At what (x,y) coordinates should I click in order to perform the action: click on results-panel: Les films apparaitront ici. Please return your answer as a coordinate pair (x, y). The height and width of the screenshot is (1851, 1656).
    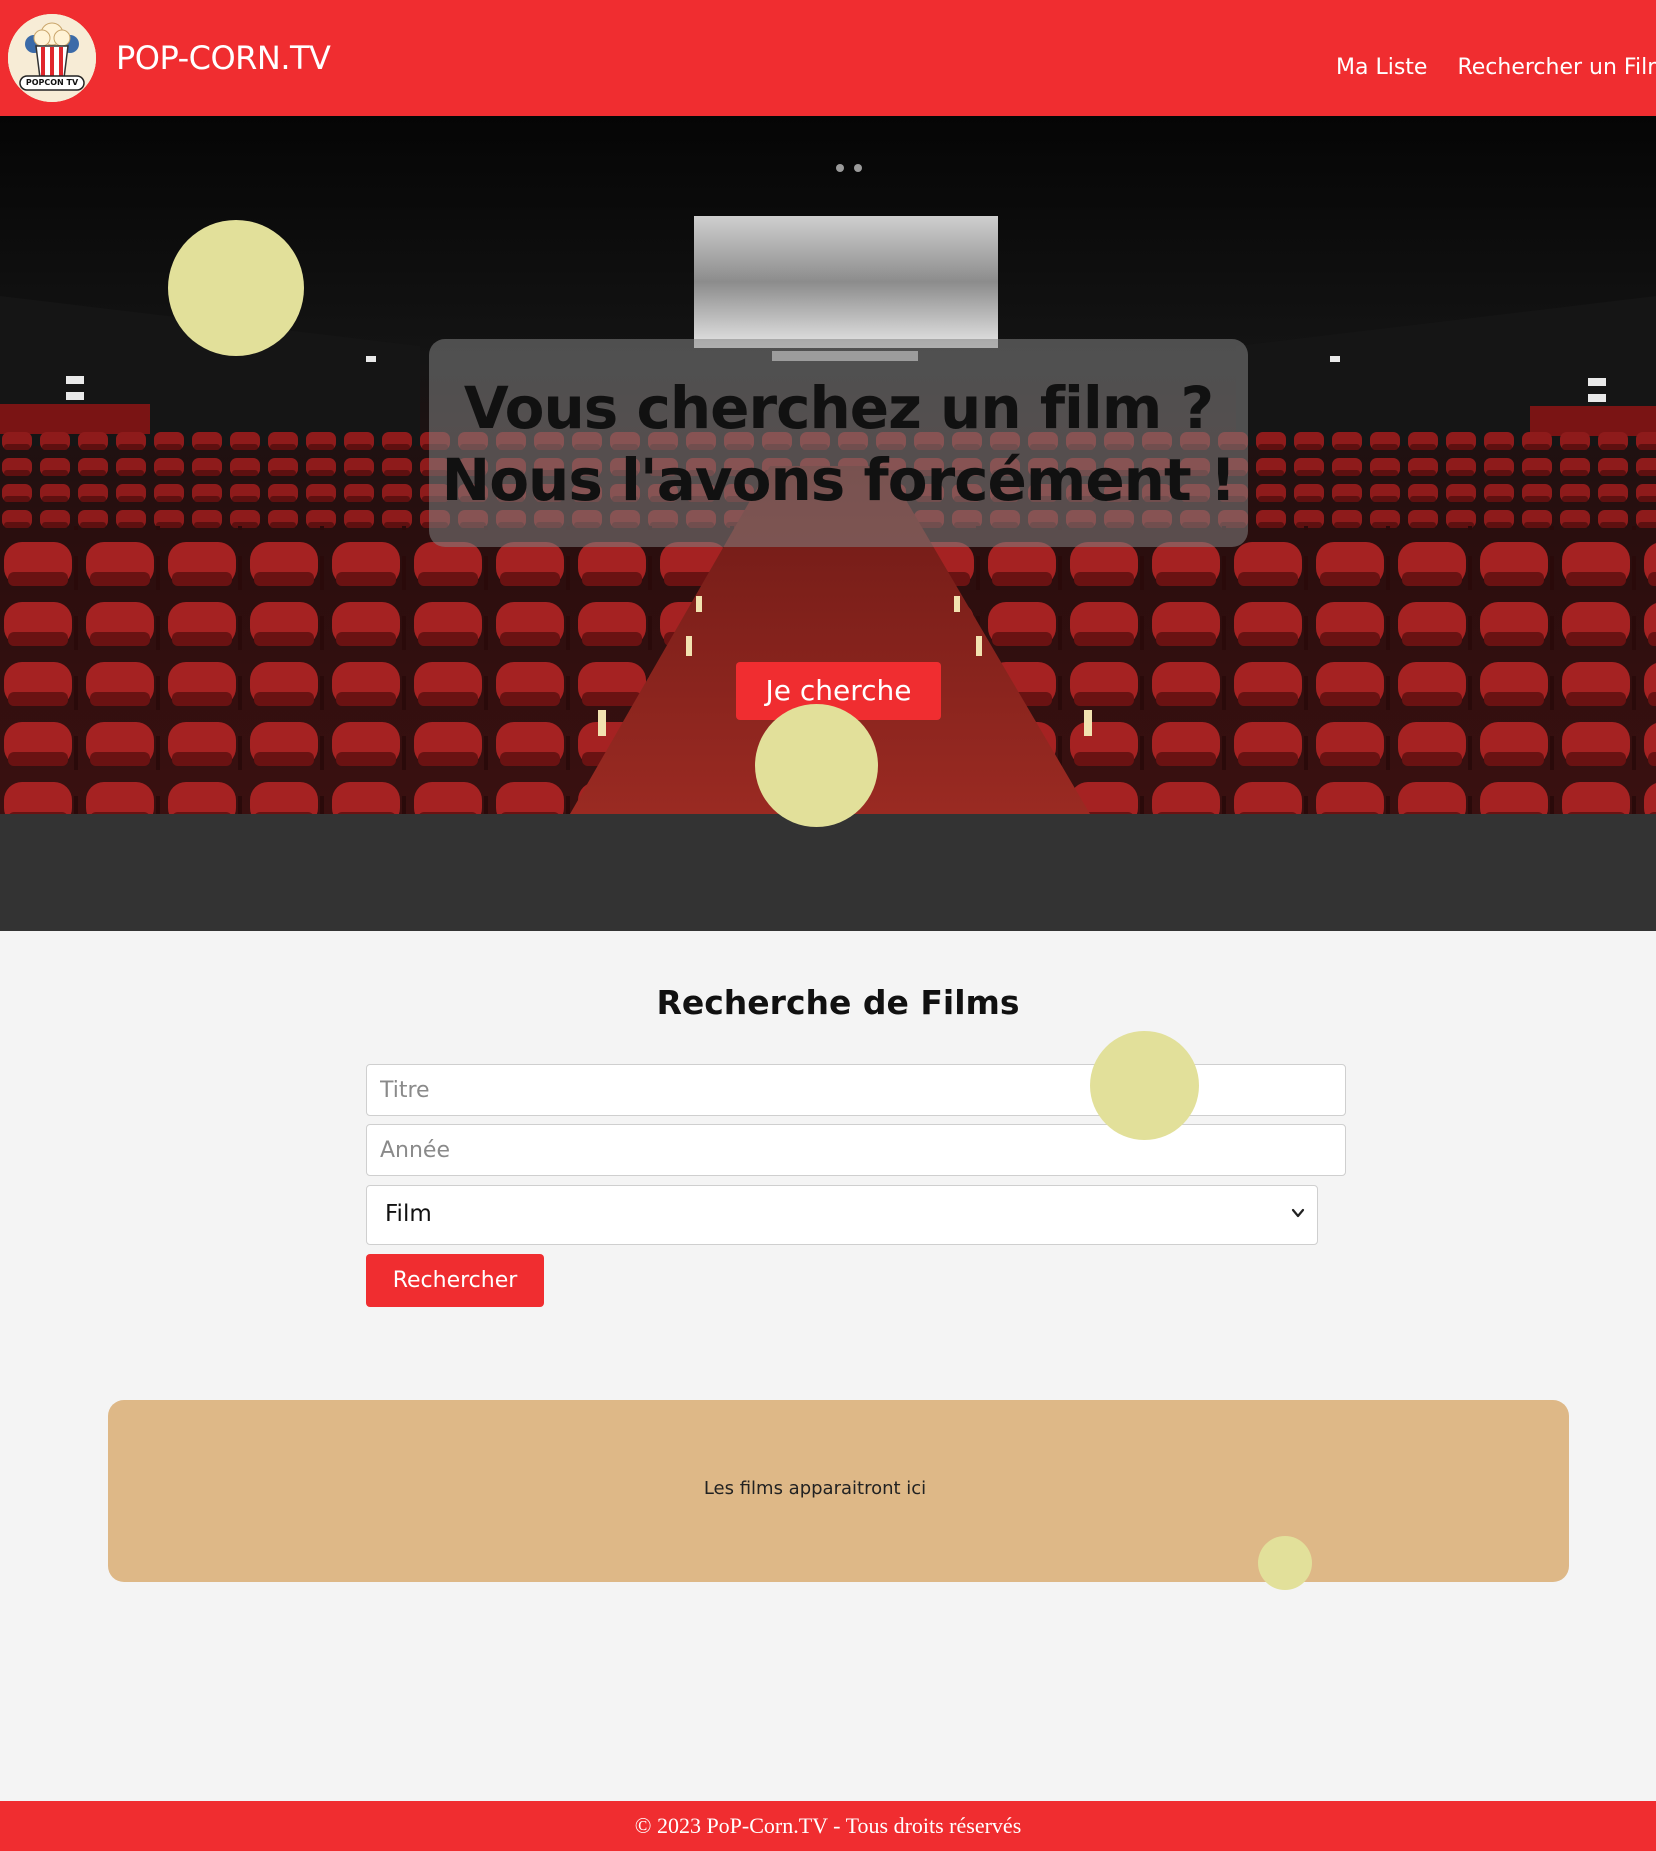
    Looking at the image, I should click on (838, 1491).